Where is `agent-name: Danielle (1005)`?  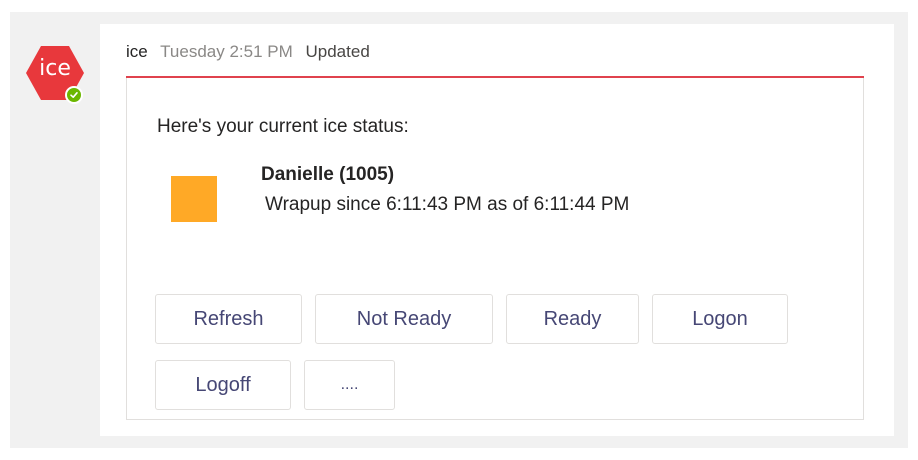 agent-name: Danielle (1005) is located at coordinates (328, 174).